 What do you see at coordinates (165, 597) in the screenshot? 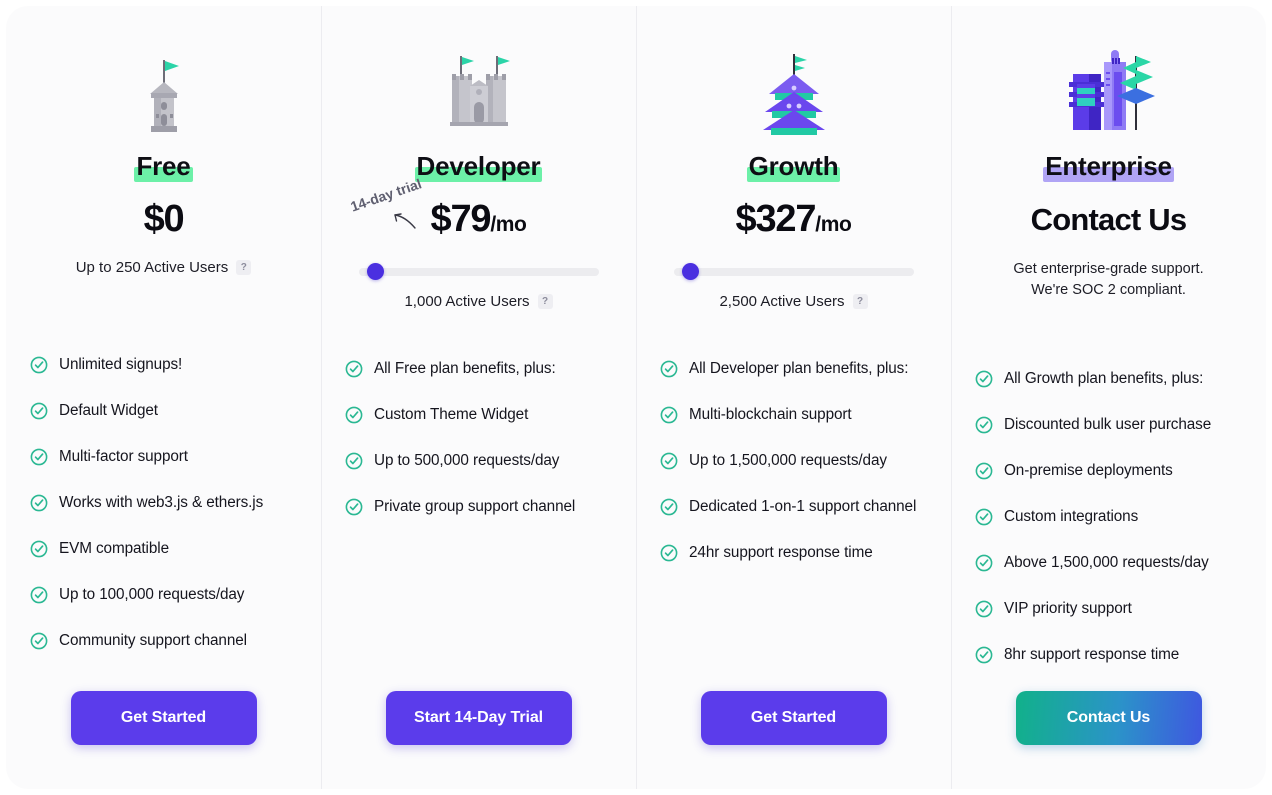
I see `feature-item: Up to 100,000 requests/day` at bounding box center [165, 597].